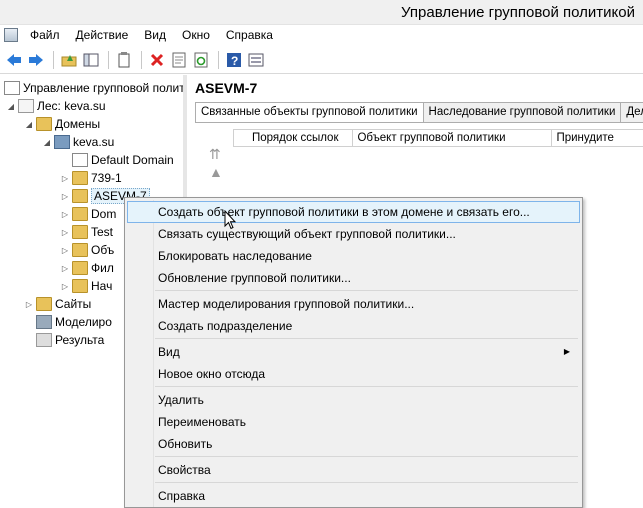 The width and height of the screenshot is (643, 508). What do you see at coordinates (57, 304) in the screenshot?
I see `tree-sites: ▷ Сайты` at bounding box center [57, 304].